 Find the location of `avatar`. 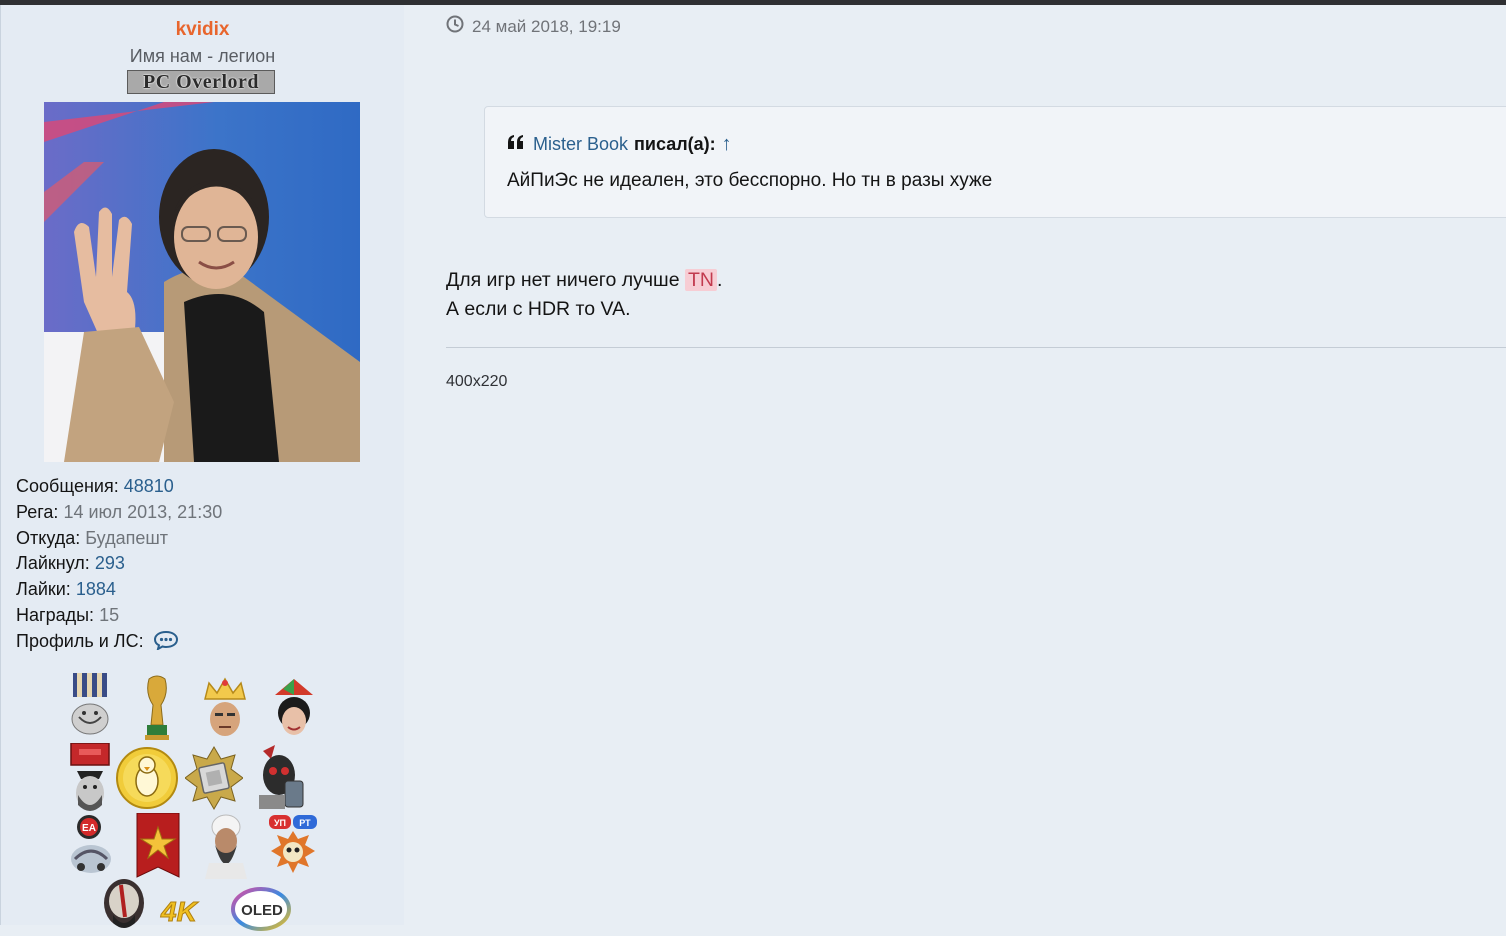

avatar is located at coordinates (202, 282).